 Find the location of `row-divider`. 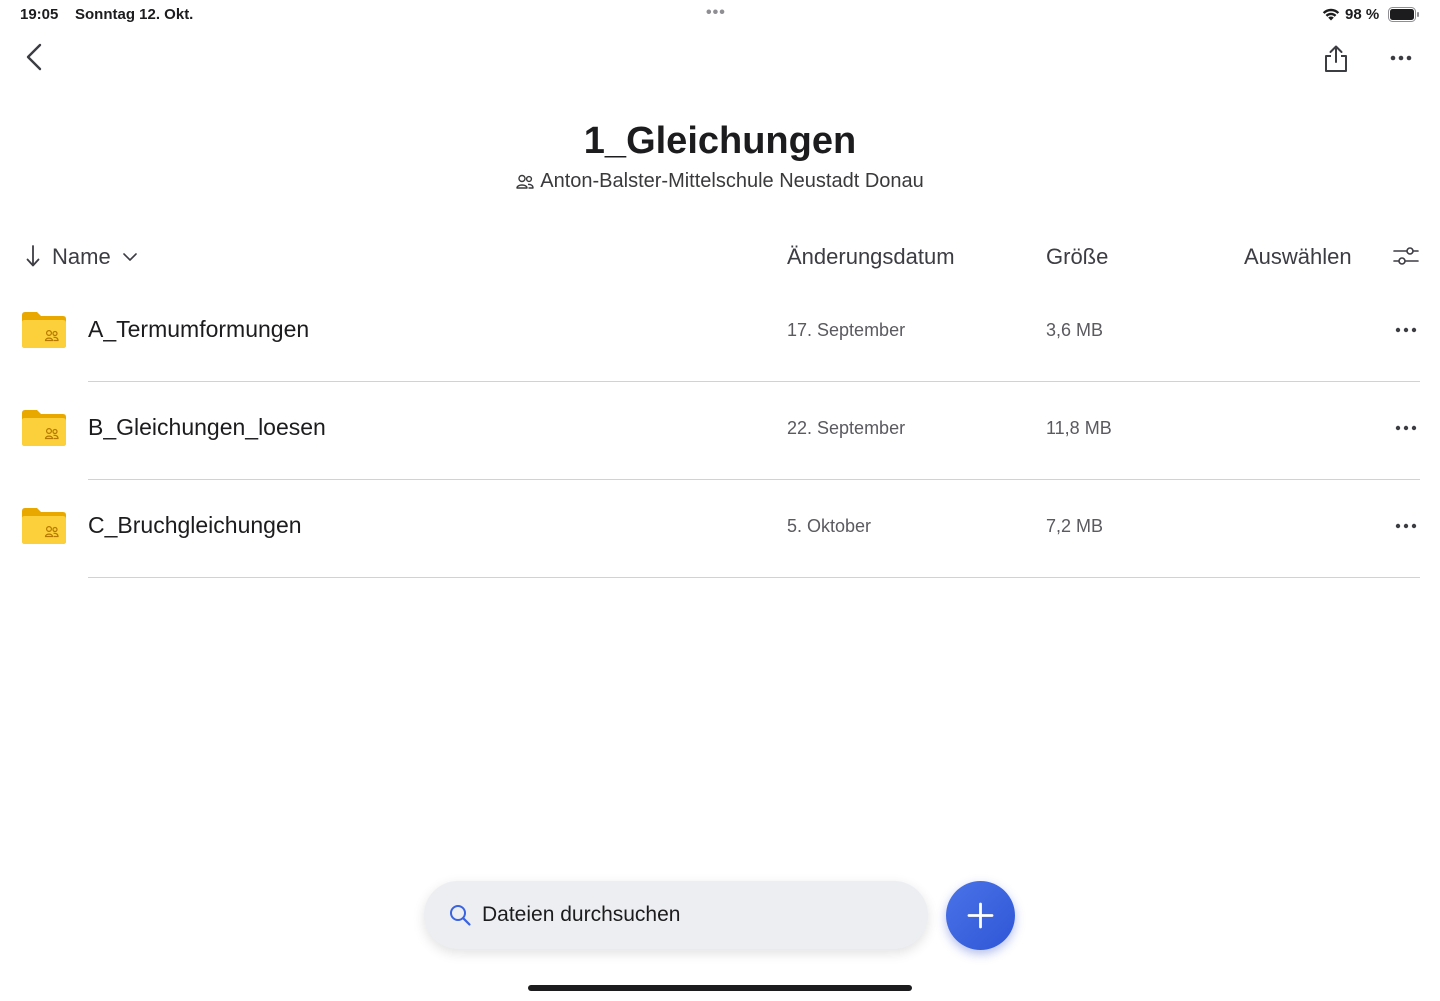

row-divider is located at coordinates (754, 577).